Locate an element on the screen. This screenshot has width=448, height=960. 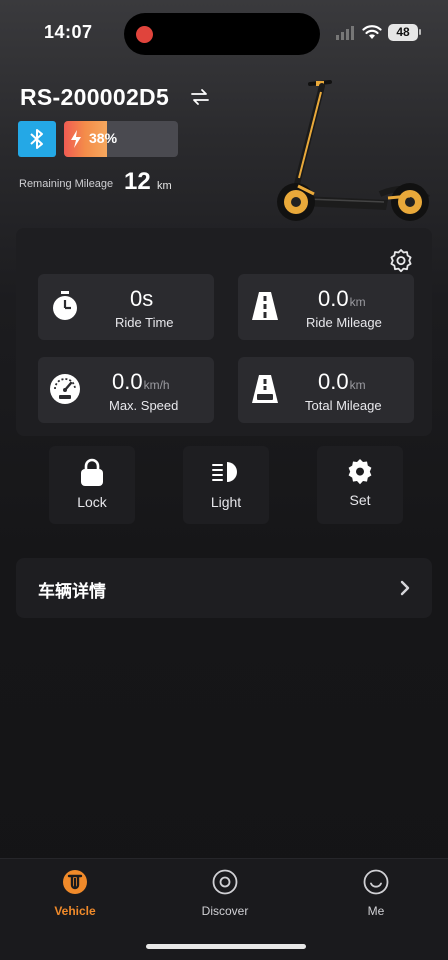
dynamic-island is located at coordinates (222, 34).